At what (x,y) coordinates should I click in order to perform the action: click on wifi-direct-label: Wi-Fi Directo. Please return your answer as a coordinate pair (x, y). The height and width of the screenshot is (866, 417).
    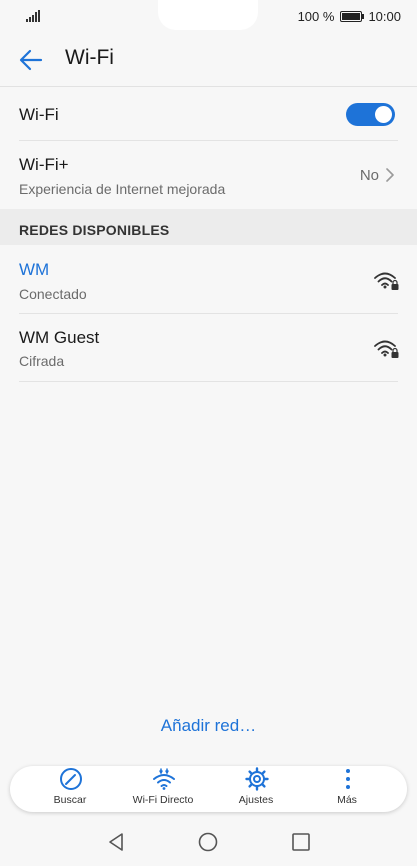
    Looking at the image, I should click on (163, 800).